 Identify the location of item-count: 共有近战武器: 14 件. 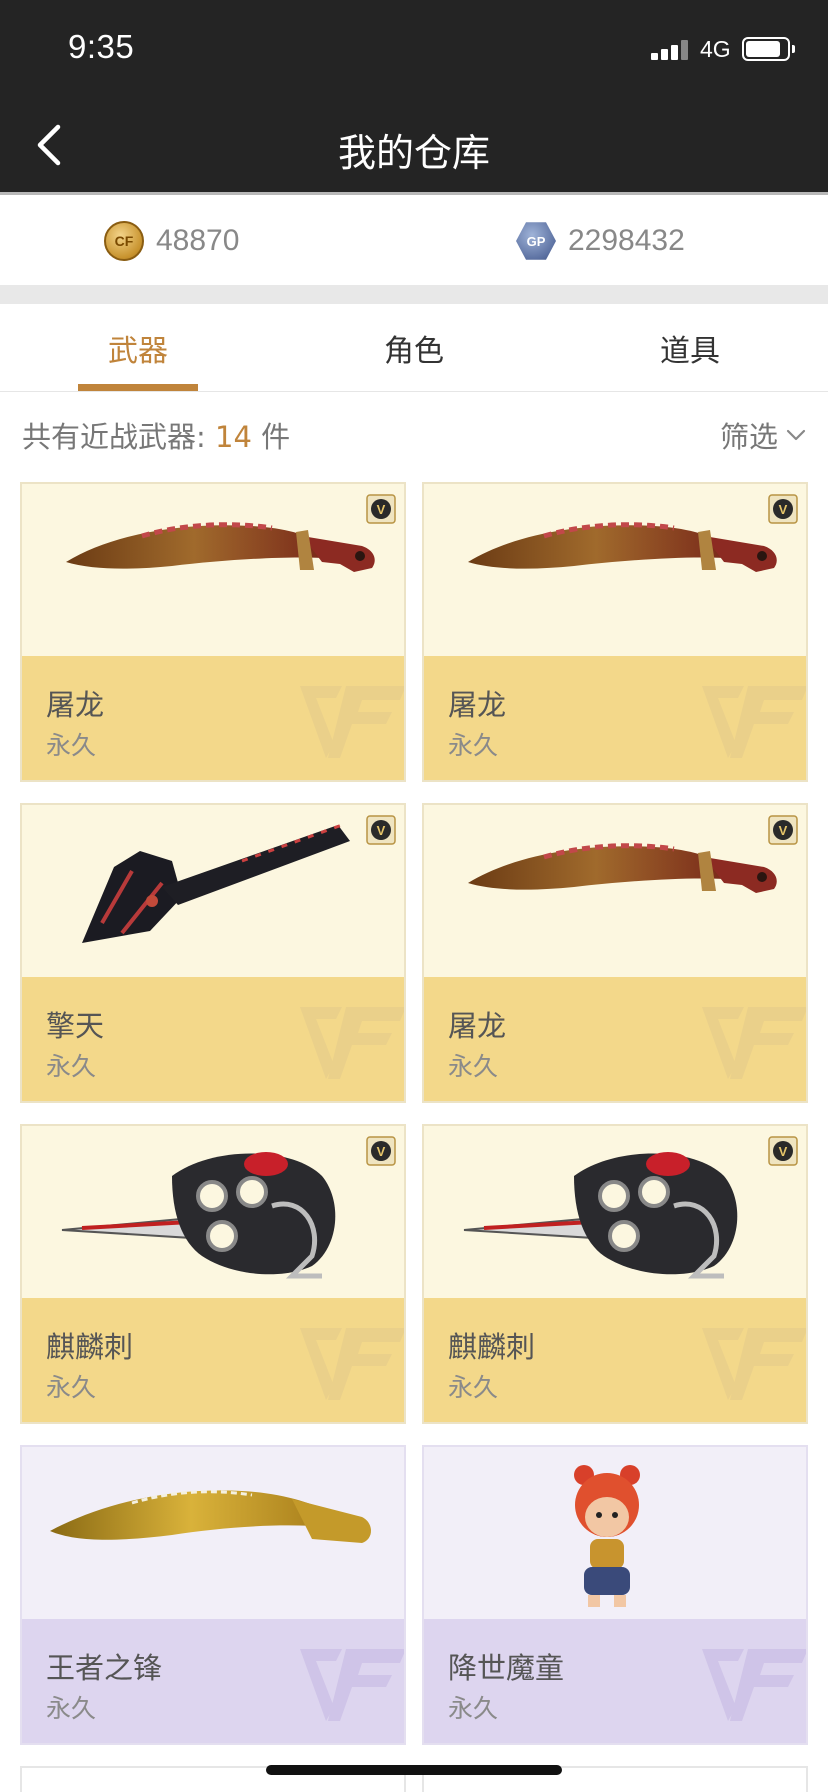
(156, 435).